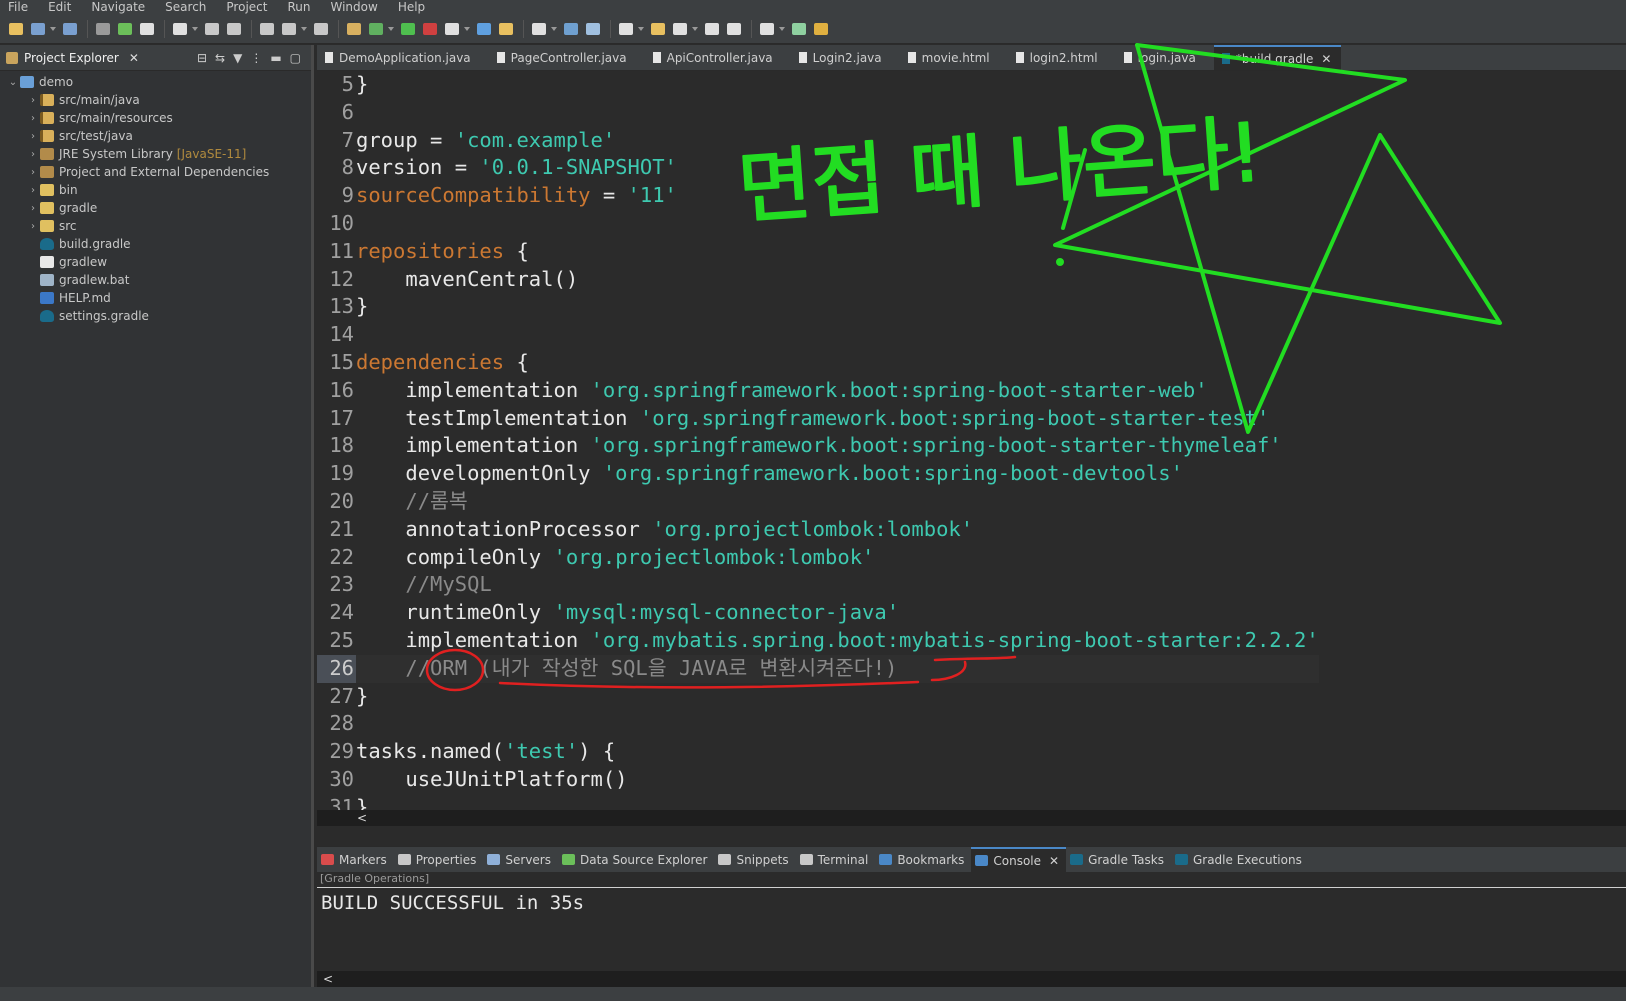 The width and height of the screenshot is (1626, 1001). I want to click on code-line: 29 tasks.named('test') {, so click(818, 752).